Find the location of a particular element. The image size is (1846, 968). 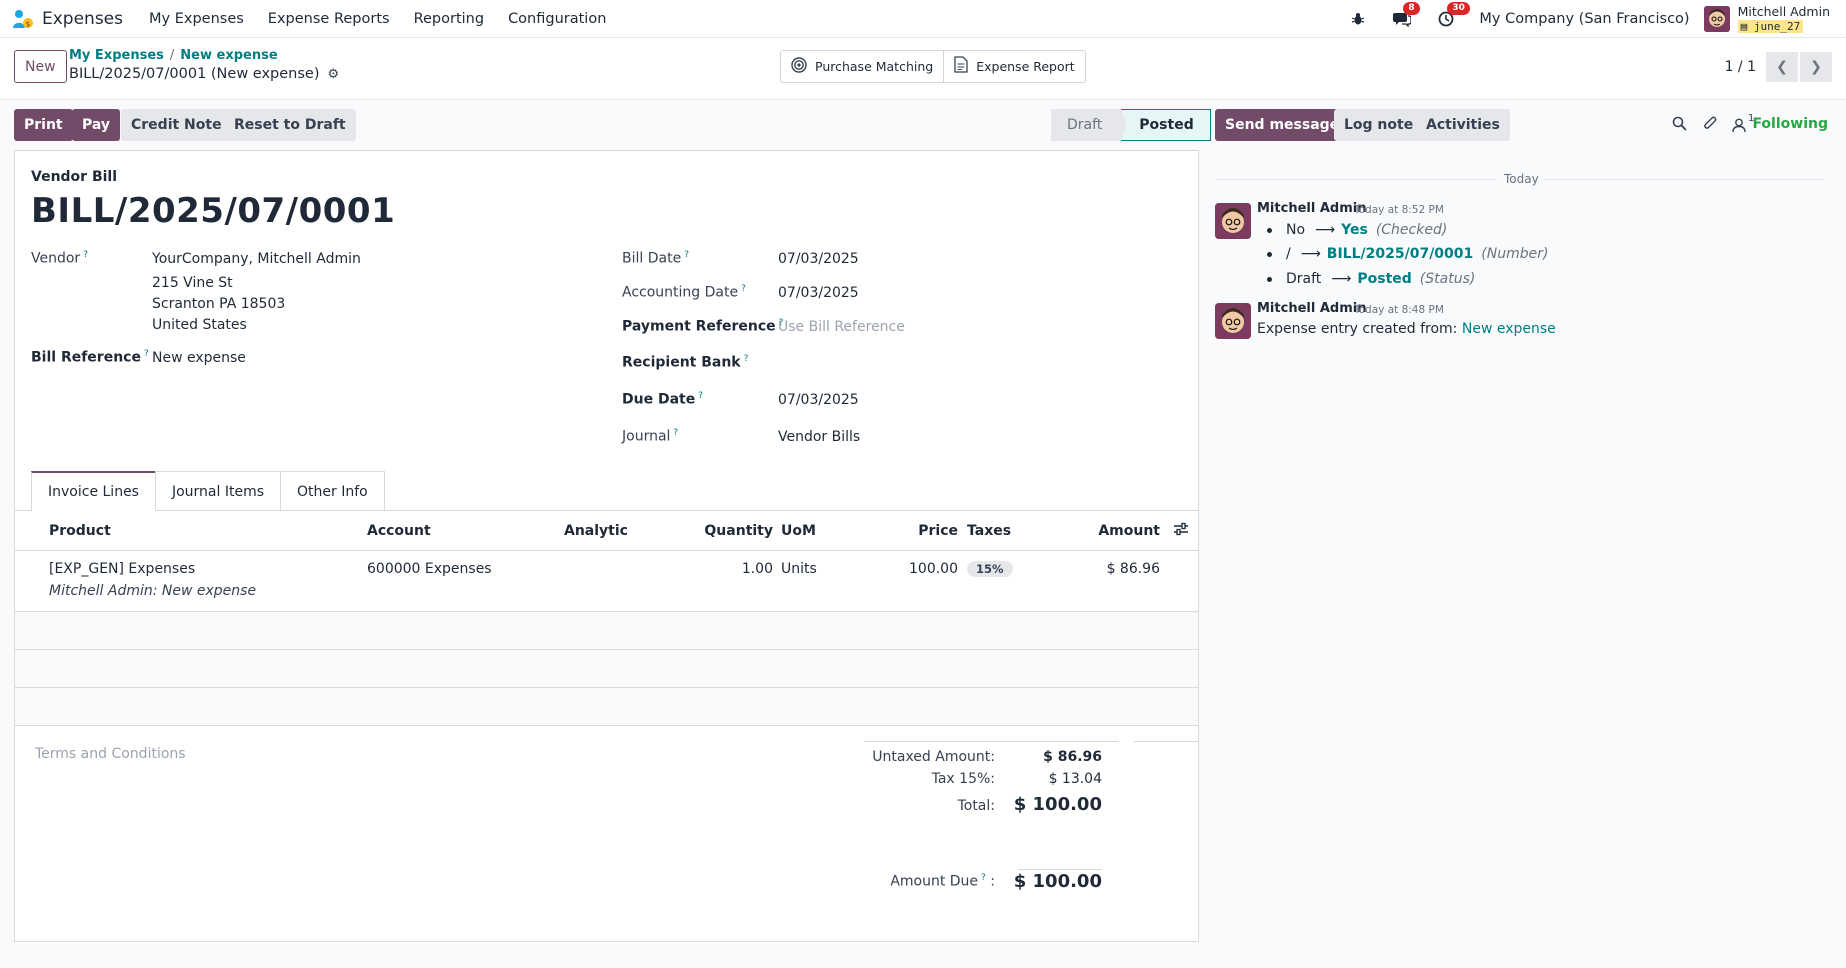

activities-button: Activities is located at coordinates (1463, 125).